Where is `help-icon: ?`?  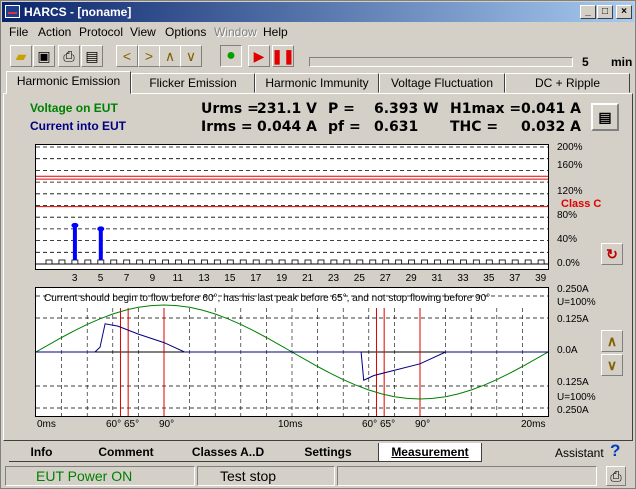 help-icon: ? is located at coordinates (615, 451).